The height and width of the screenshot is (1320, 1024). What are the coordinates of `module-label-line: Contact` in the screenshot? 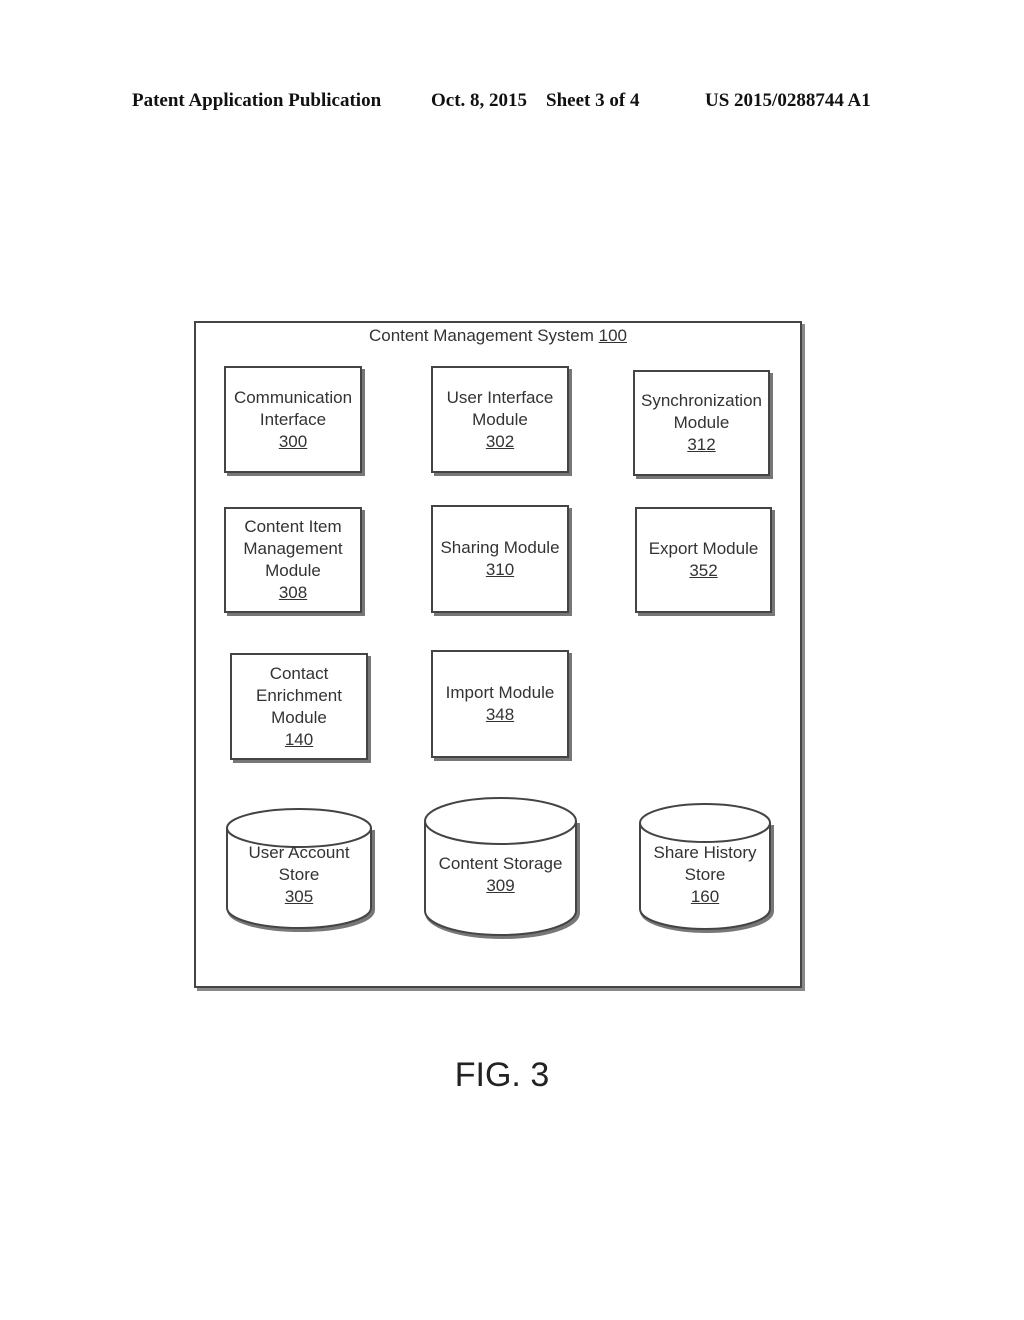 It's located at (299, 673).